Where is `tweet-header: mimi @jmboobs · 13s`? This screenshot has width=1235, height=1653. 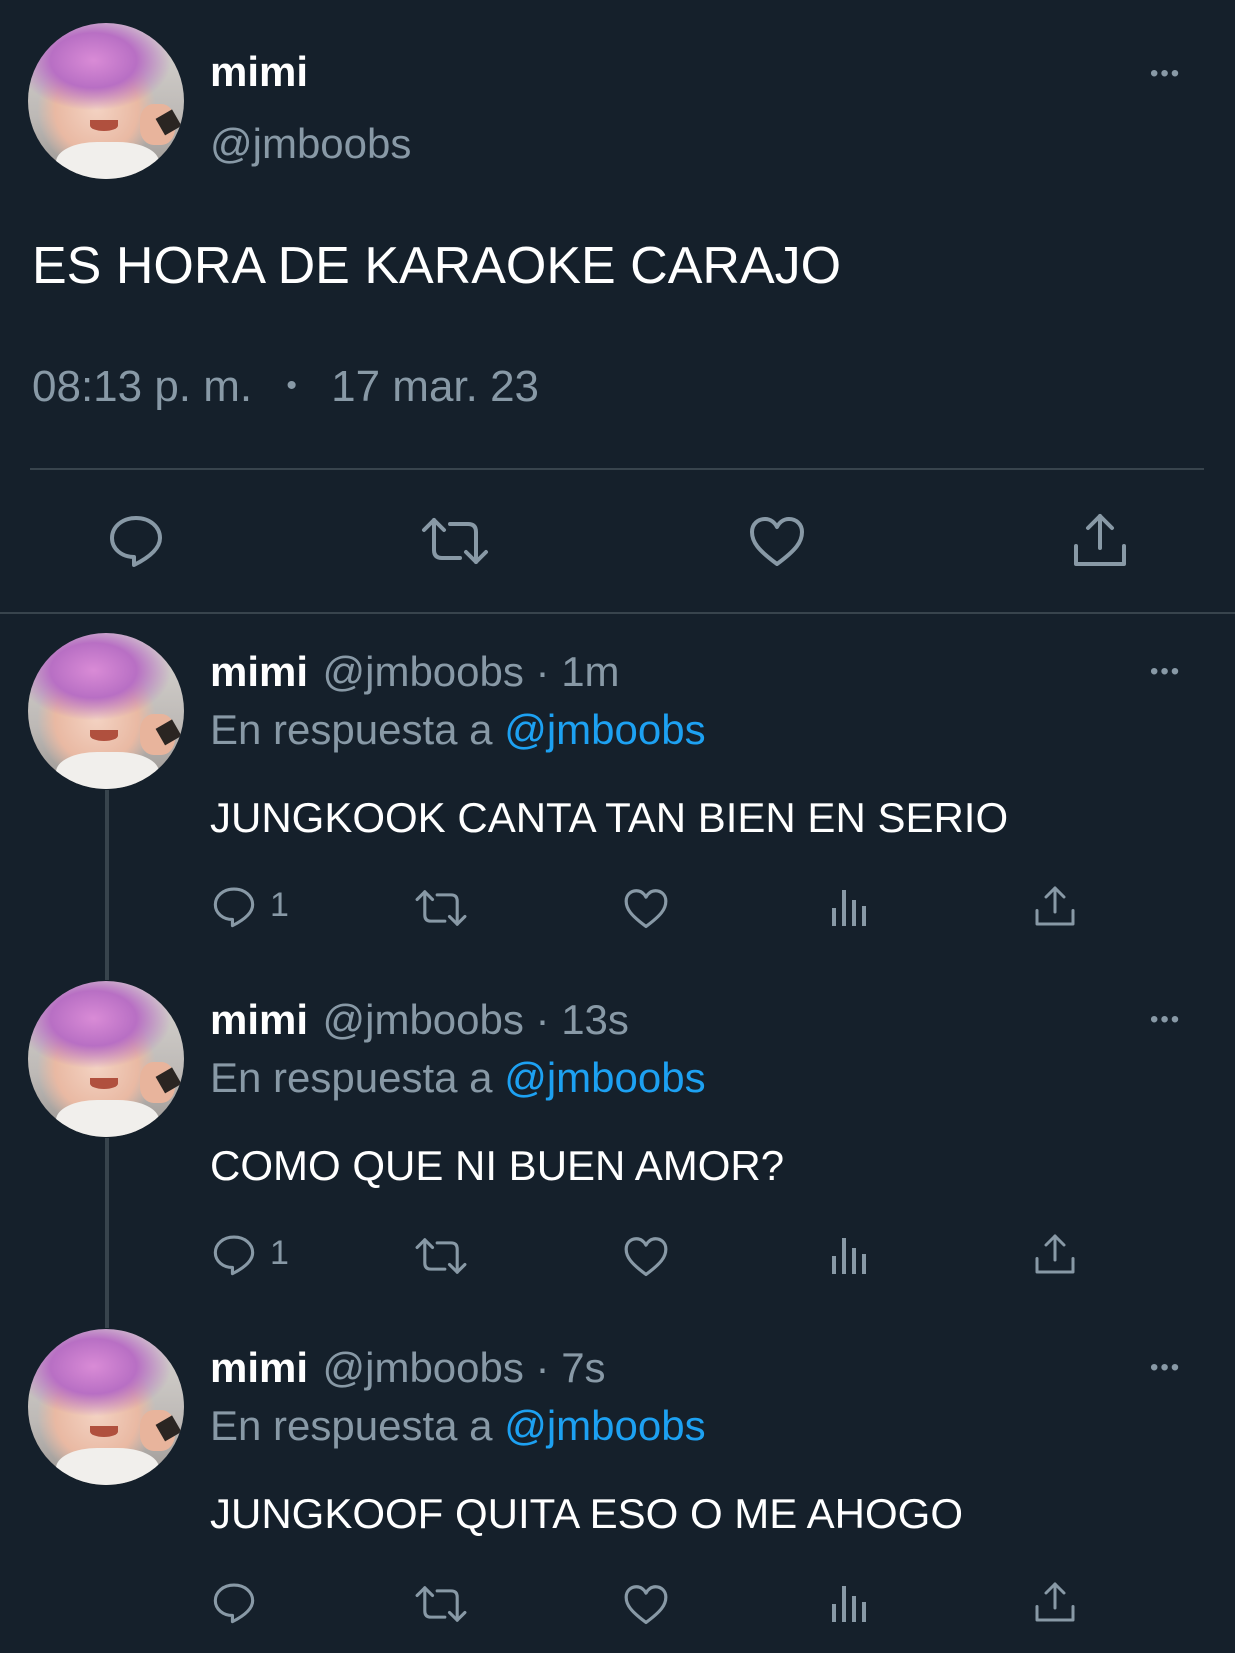
tweet-header: mimi @jmboobs · 13s is located at coordinates (419, 1020).